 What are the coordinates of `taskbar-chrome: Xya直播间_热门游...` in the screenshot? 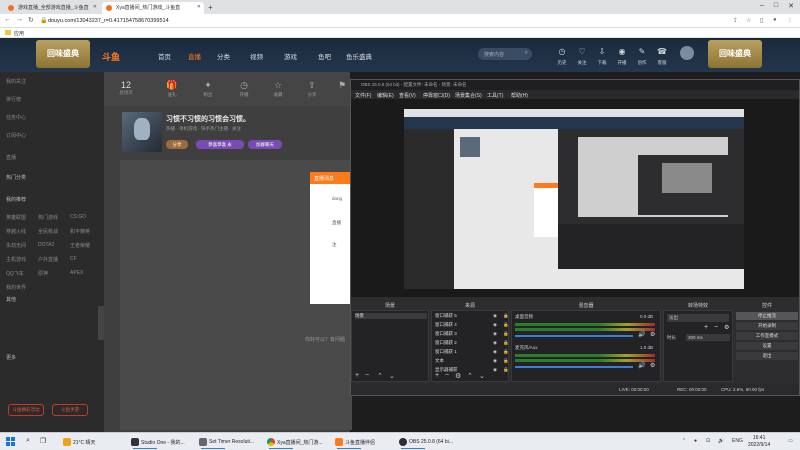 It's located at (299, 442).